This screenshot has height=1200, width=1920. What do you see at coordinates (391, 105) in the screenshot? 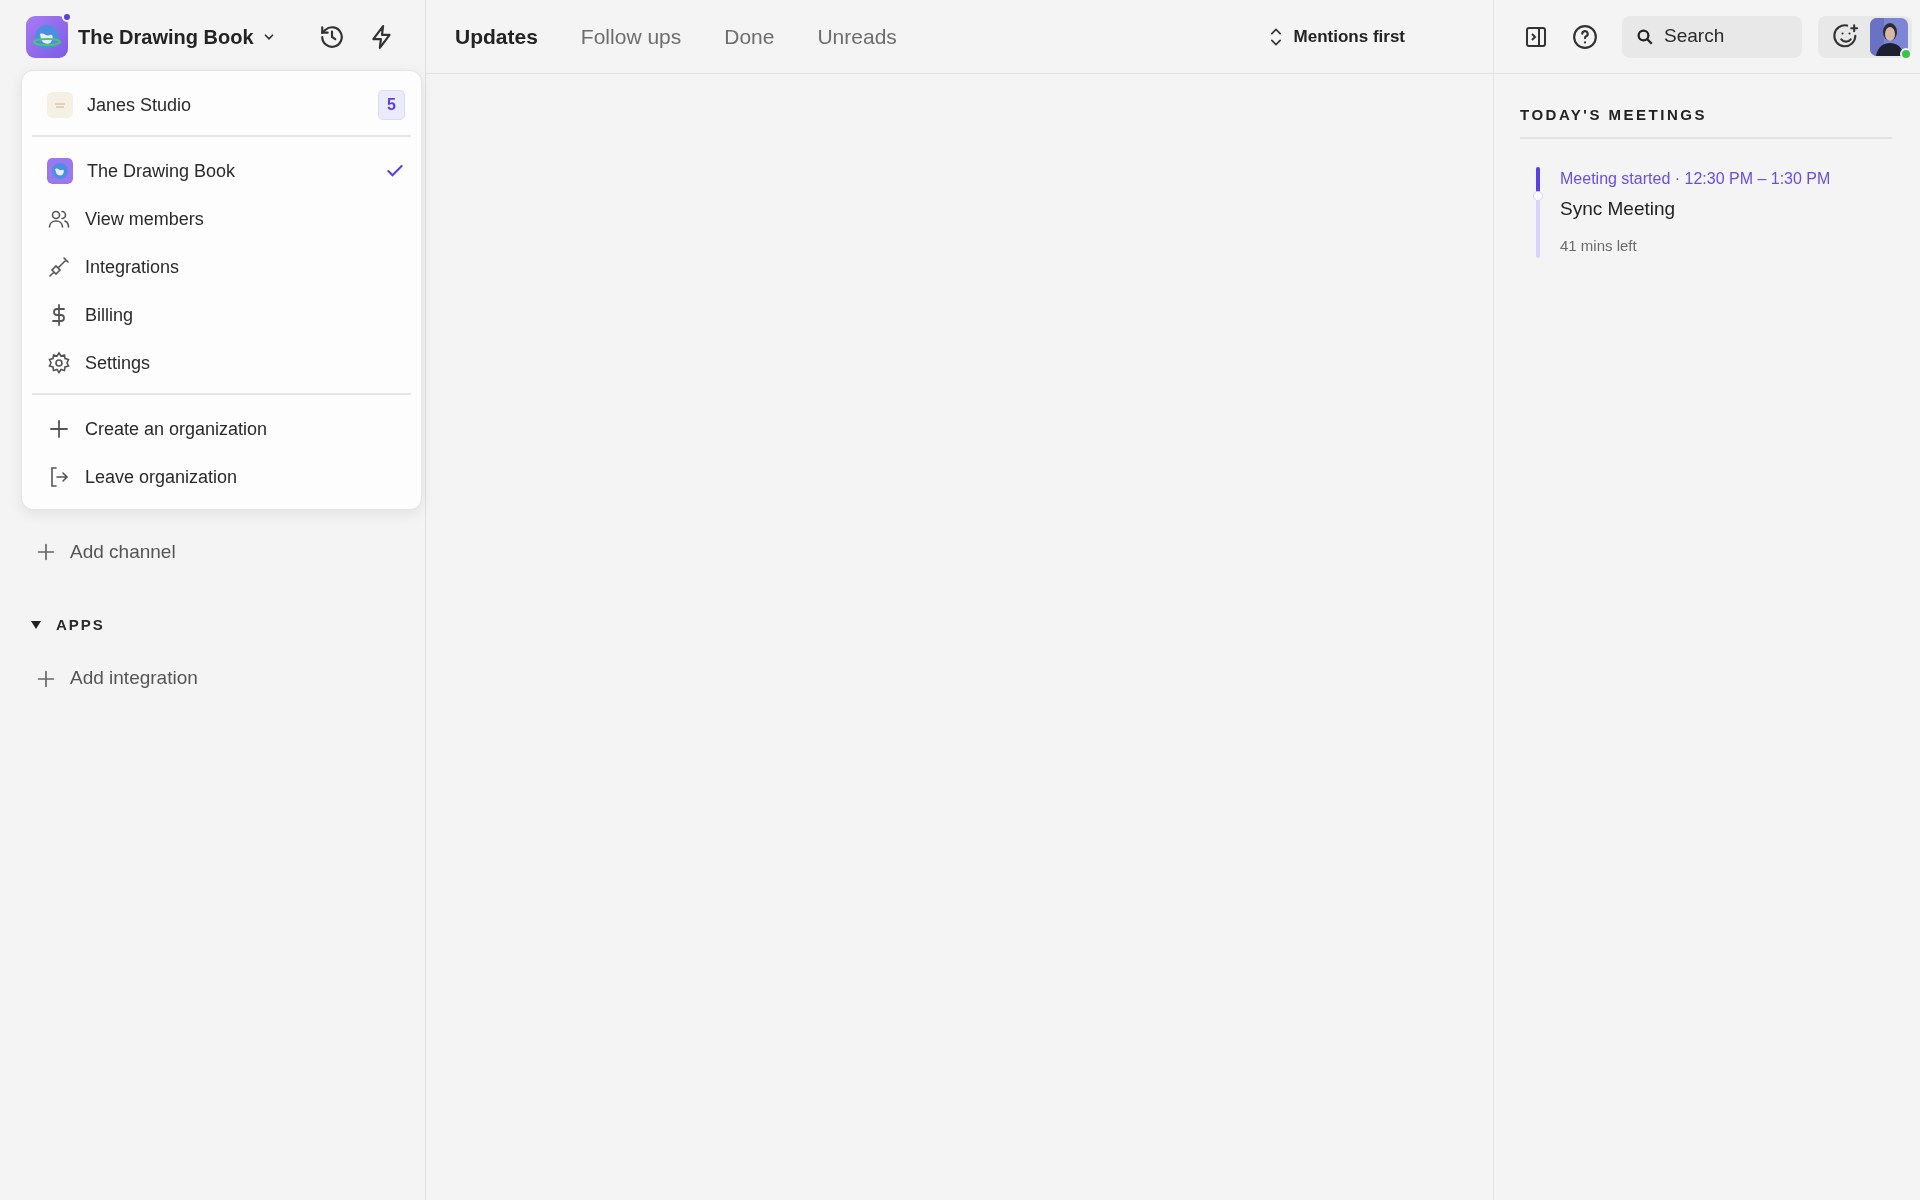
I see `unread-count: 5` at bounding box center [391, 105].